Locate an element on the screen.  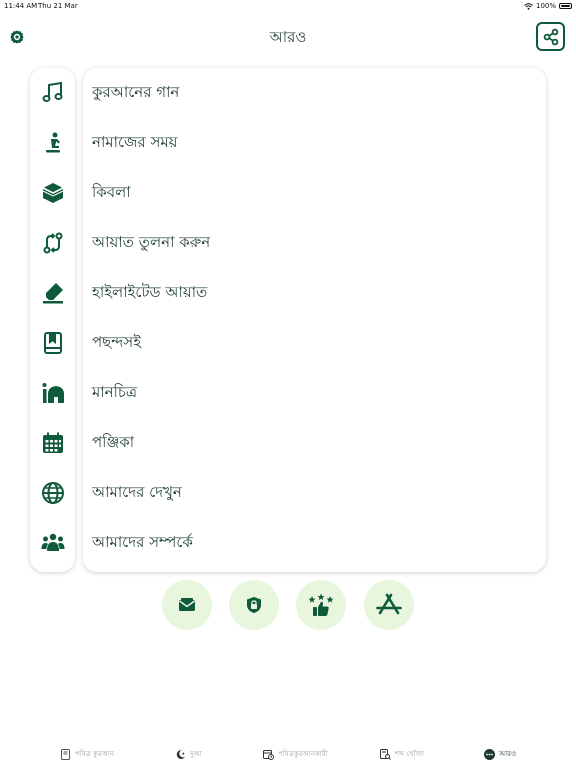
menu-icon-cell-favorites is located at coordinates (52, 343).